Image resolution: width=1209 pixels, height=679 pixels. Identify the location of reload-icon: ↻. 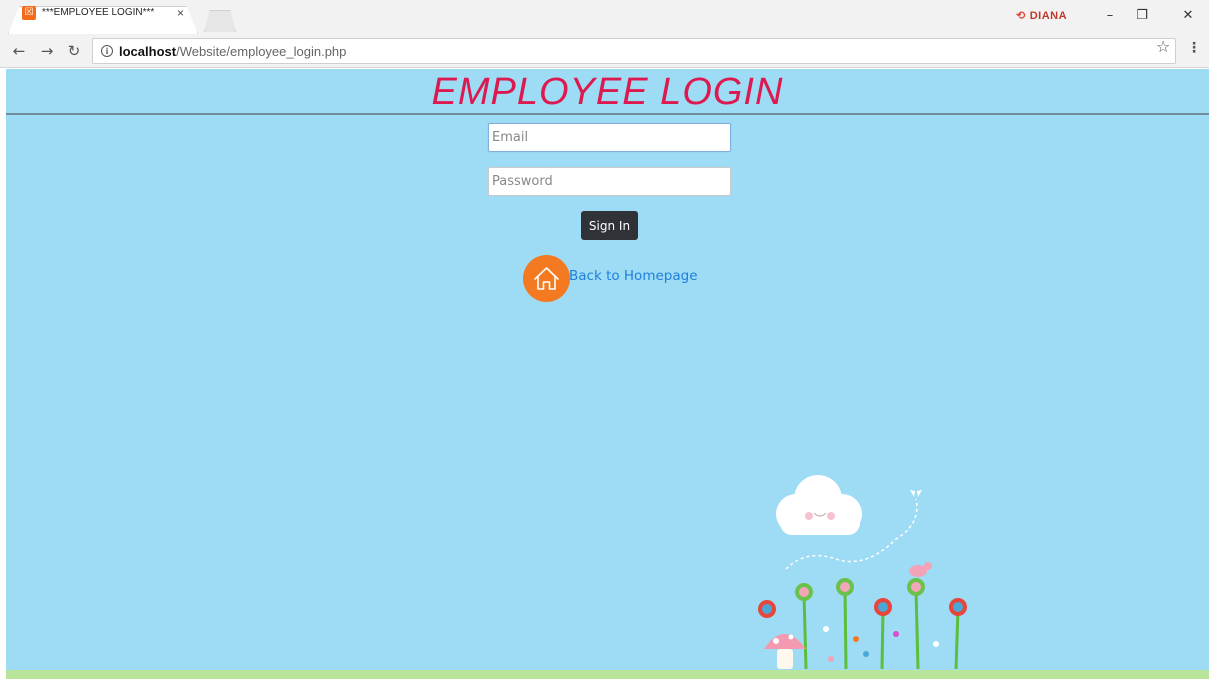
(74, 51).